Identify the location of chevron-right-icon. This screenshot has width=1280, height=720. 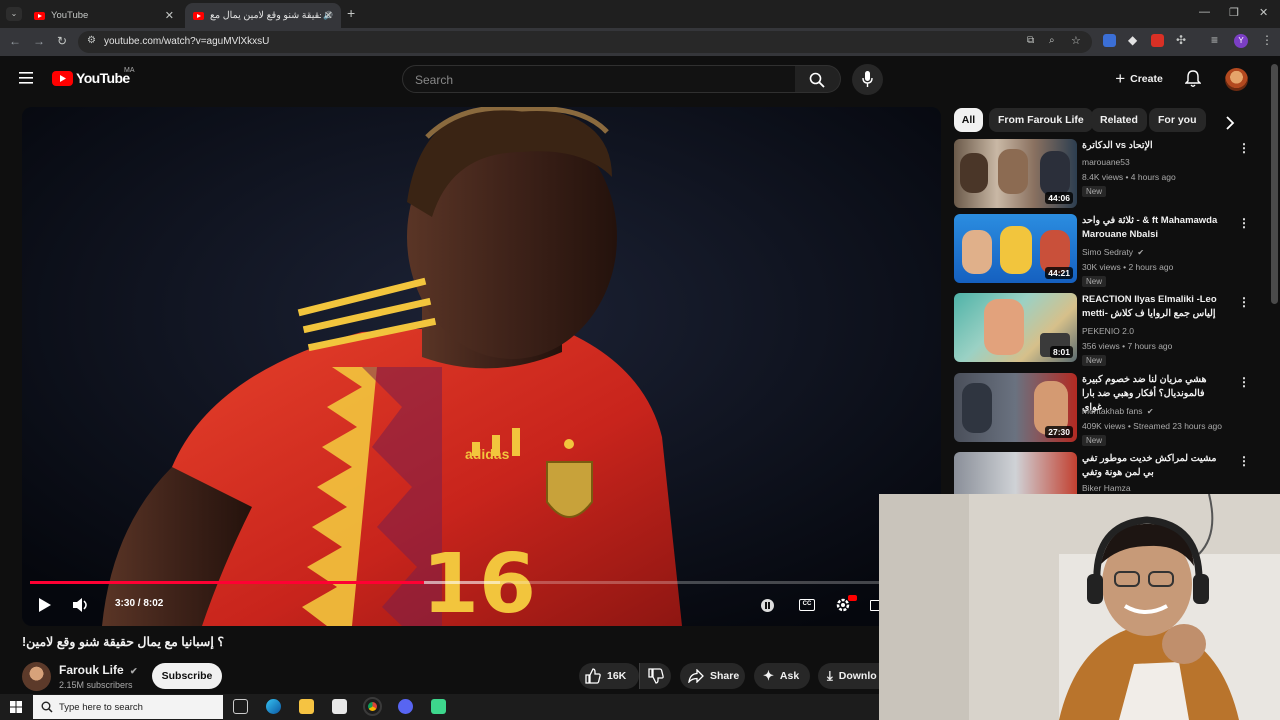
(1230, 123).